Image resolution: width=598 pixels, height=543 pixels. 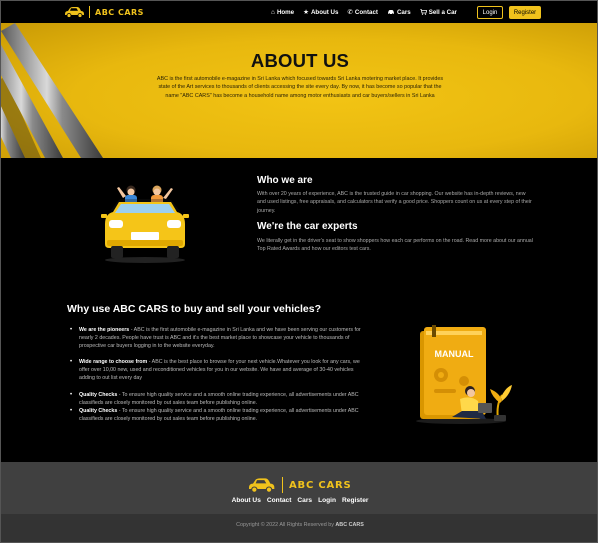 I want to click on experts-heading: We're the car experts, so click(x=307, y=226).